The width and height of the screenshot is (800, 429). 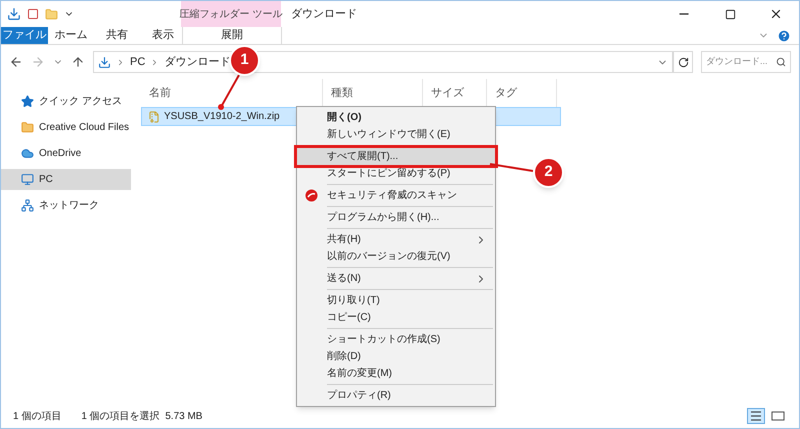 What do you see at coordinates (396, 317) in the screenshot?
I see `menu-item: コピー(C)` at bounding box center [396, 317].